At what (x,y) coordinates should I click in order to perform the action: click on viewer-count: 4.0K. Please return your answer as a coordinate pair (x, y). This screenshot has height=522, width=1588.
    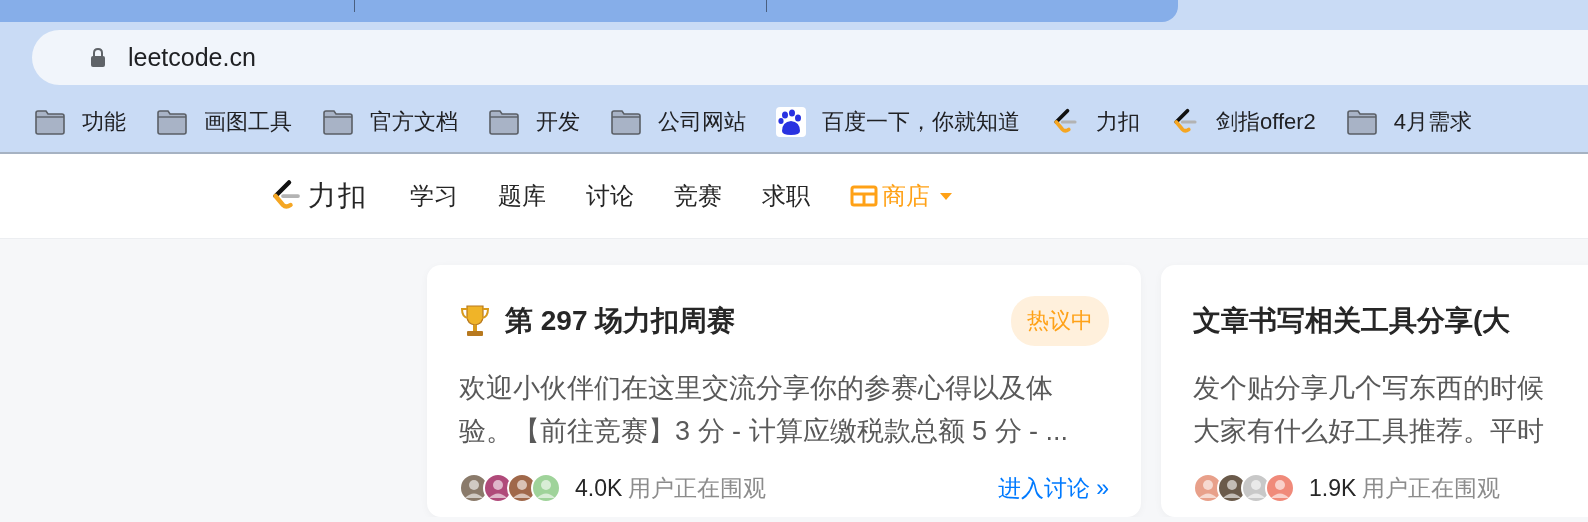
    Looking at the image, I should click on (599, 488).